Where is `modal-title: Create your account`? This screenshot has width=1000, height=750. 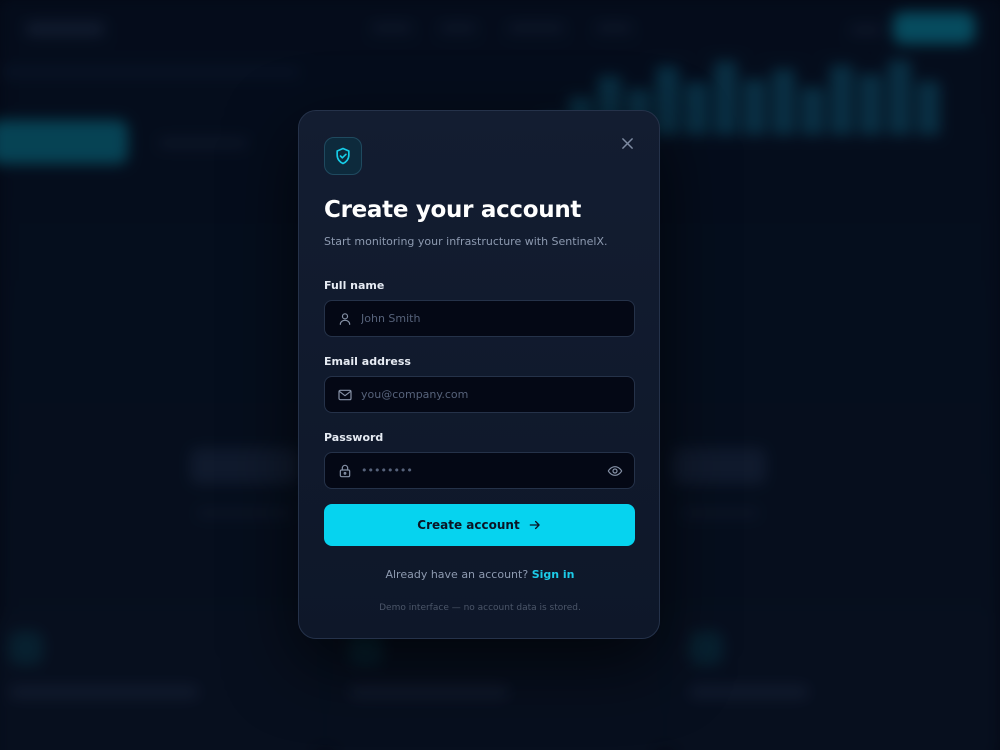 modal-title: Create your account is located at coordinates (453, 210).